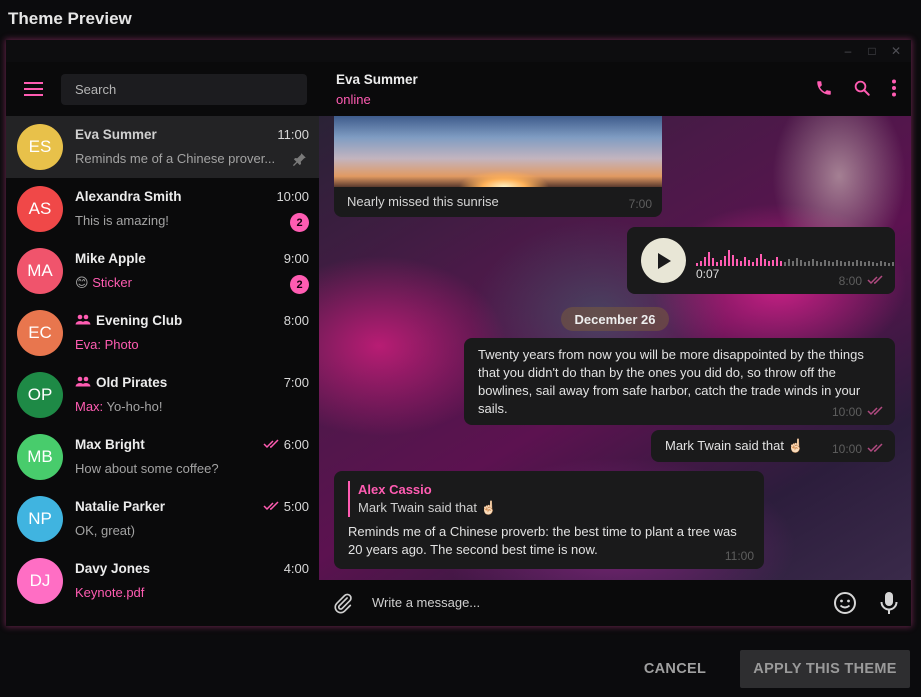 The width and height of the screenshot is (921, 697). Describe the element at coordinates (110, 444) in the screenshot. I see `chat-name: Max Bright` at that location.